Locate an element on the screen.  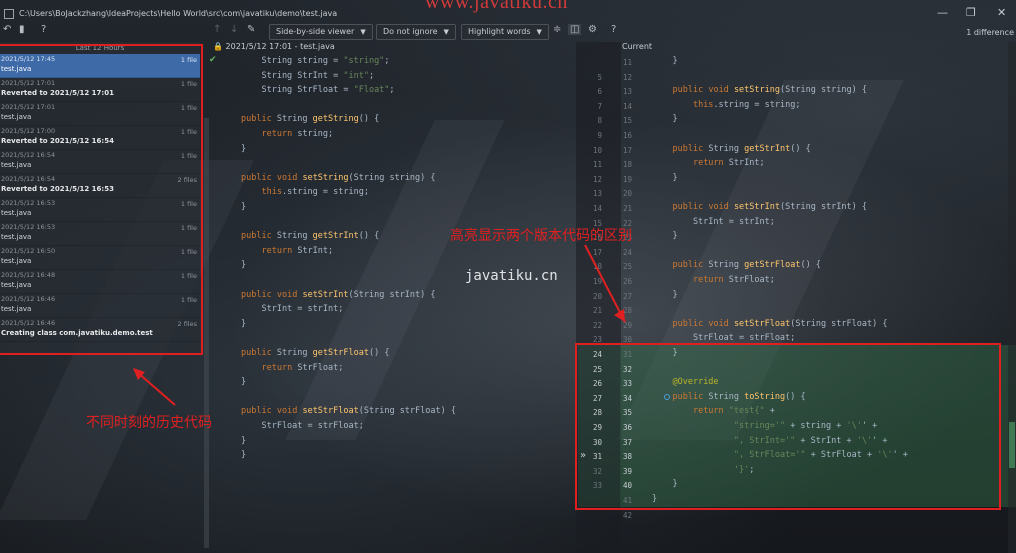
whitespace-dropdown: Do not ignore ▼ is located at coordinates (416, 32).